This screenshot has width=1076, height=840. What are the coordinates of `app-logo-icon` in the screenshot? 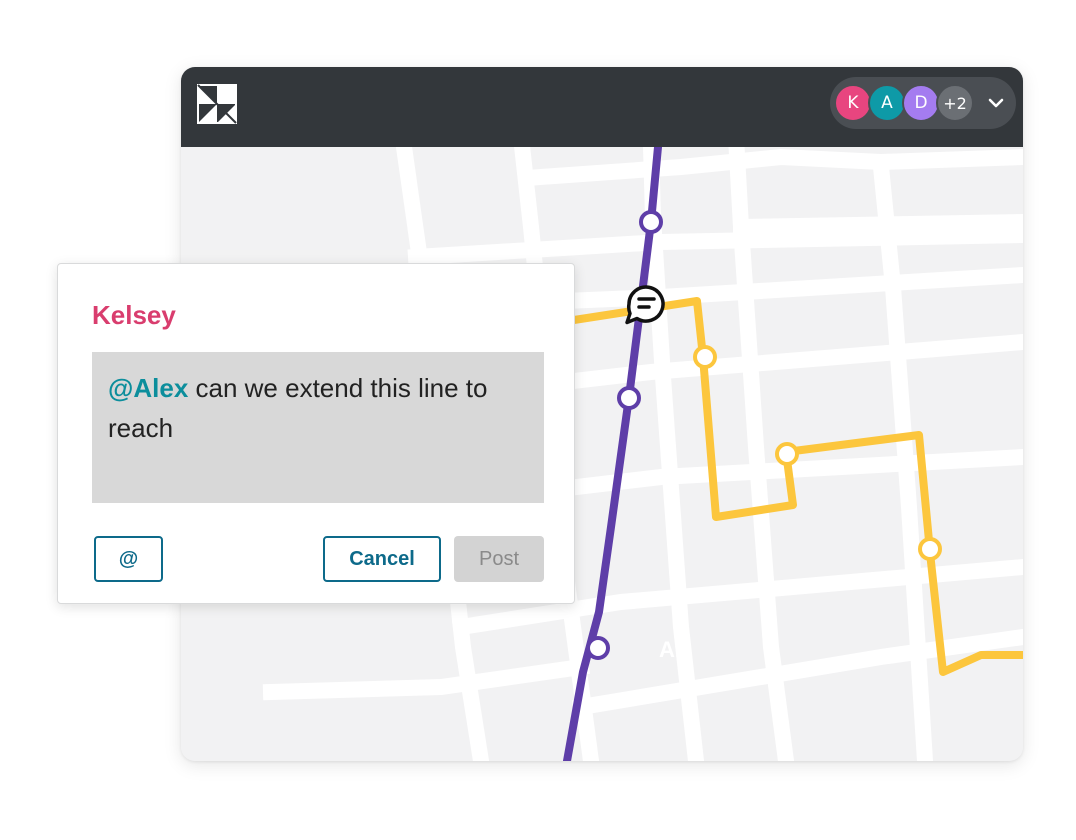 It's located at (217, 104).